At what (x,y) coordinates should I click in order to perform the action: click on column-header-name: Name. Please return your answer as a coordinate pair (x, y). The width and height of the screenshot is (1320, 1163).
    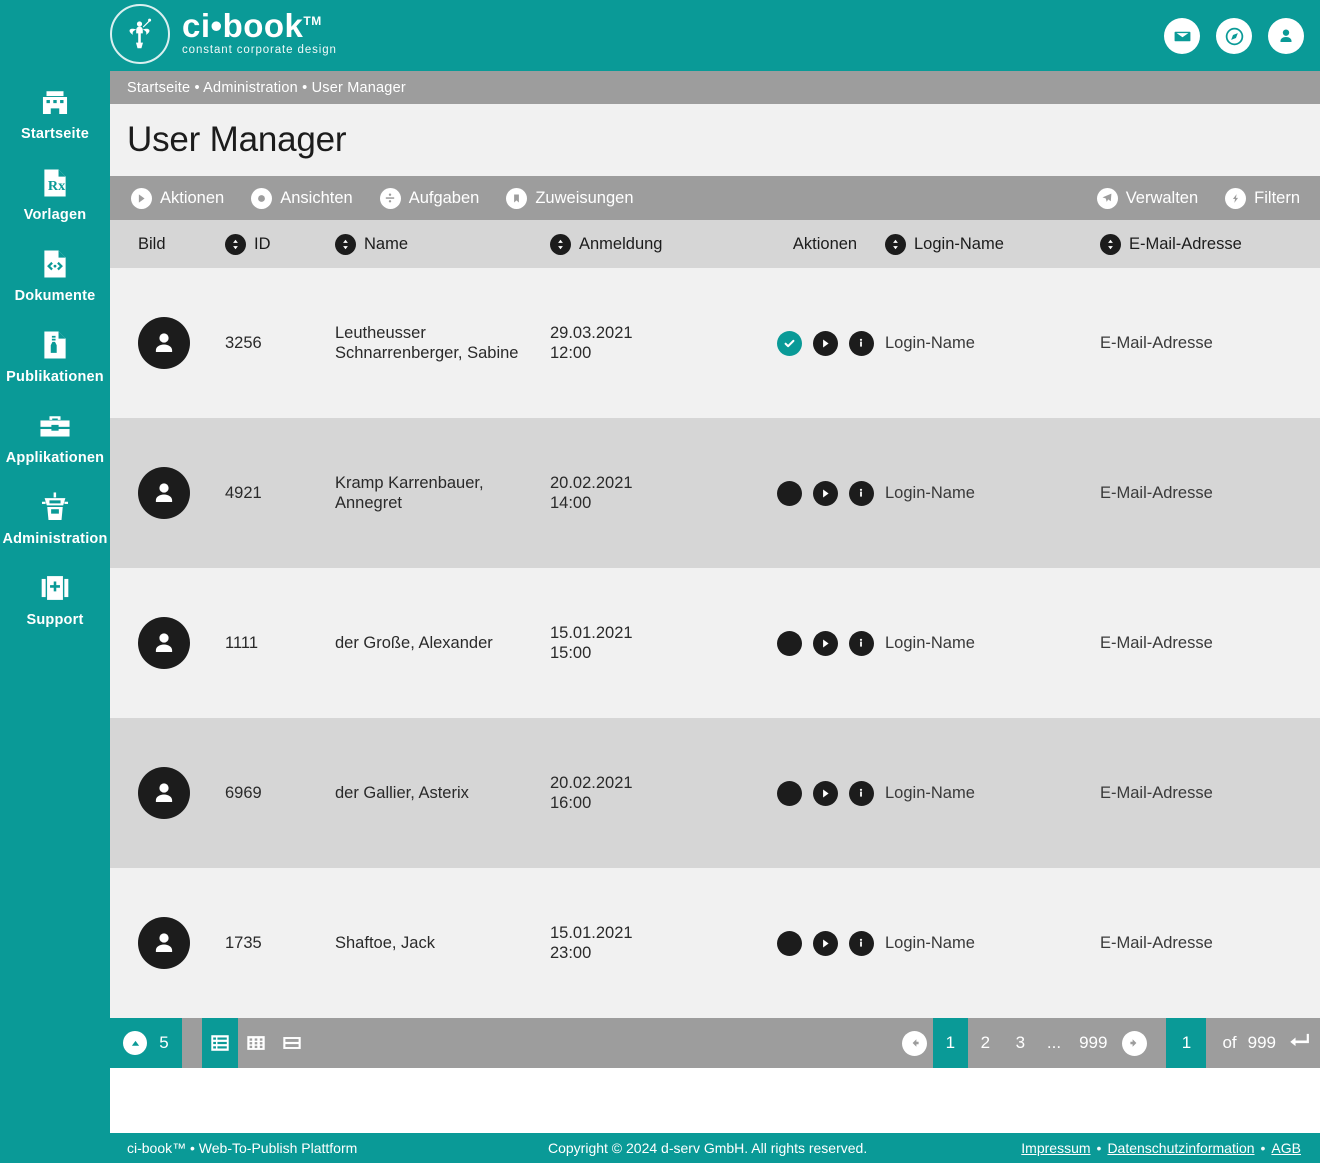
    Looking at the image, I should click on (442, 244).